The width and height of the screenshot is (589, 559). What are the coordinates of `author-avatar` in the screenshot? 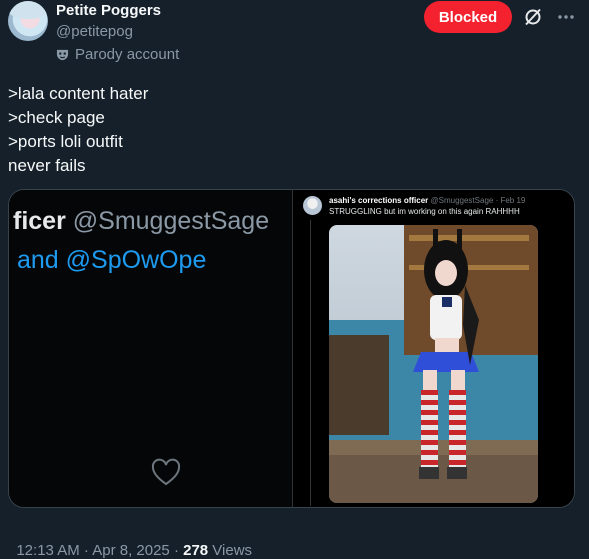 It's located at (28, 21).